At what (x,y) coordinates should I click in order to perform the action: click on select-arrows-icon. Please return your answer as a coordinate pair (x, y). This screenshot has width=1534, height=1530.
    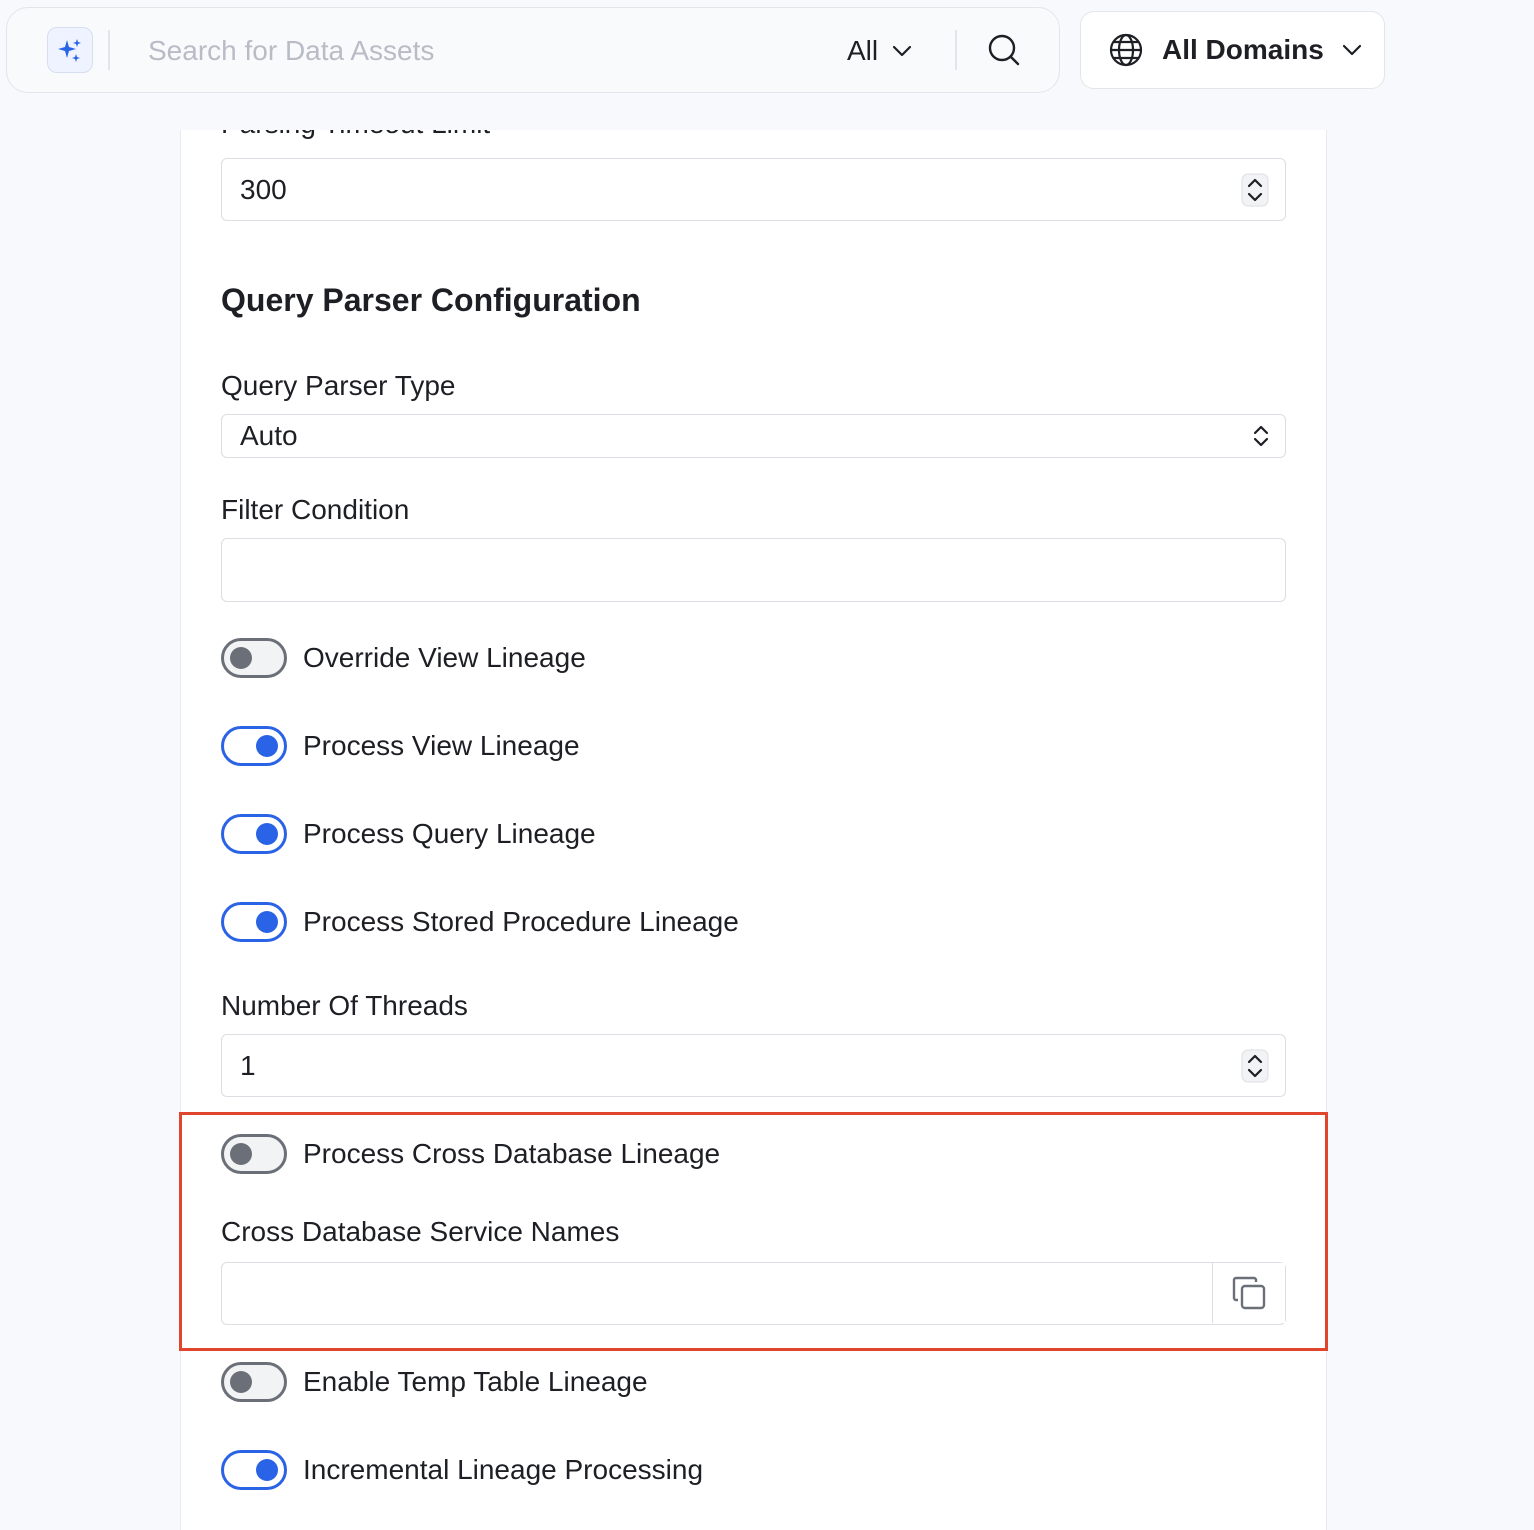
    Looking at the image, I should click on (1261, 436).